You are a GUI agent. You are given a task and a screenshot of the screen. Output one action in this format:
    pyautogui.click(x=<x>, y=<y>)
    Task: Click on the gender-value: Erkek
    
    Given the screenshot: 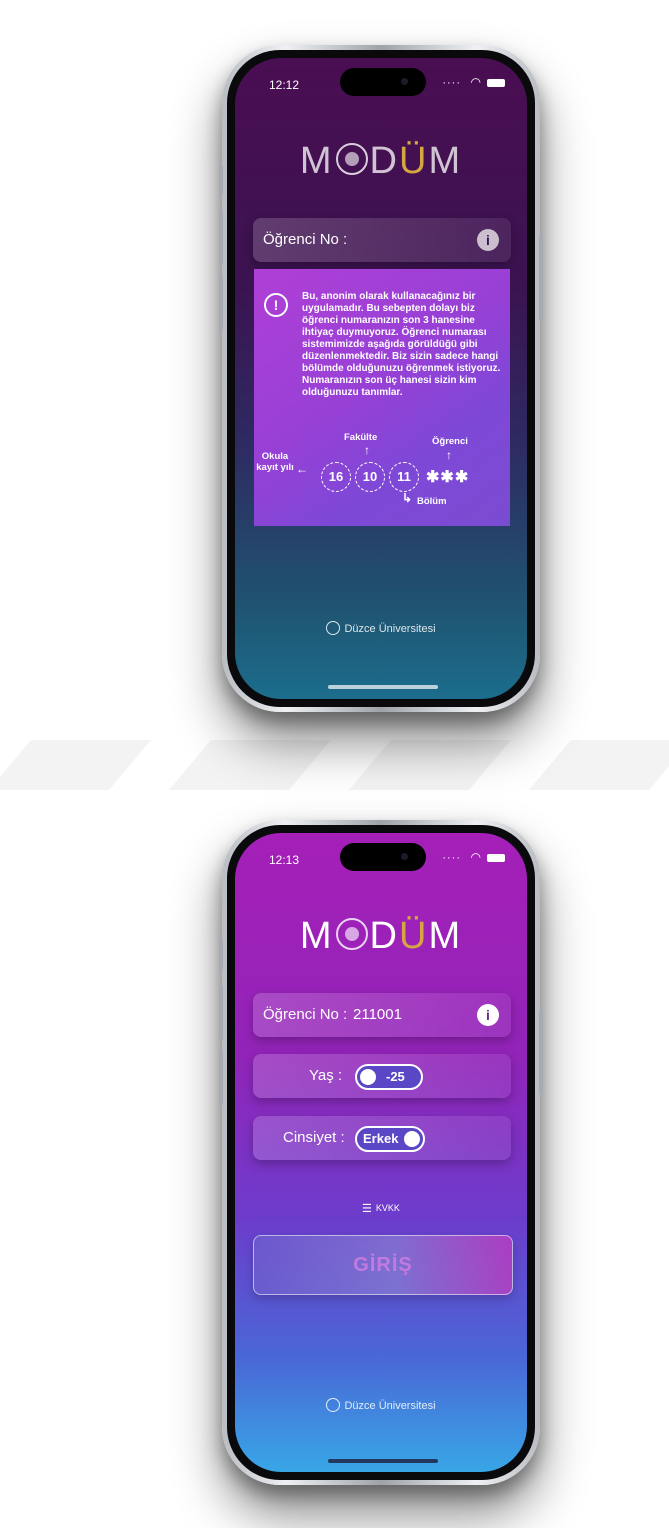 What is the action you would take?
    pyautogui.click(x=381, y=1138)
    